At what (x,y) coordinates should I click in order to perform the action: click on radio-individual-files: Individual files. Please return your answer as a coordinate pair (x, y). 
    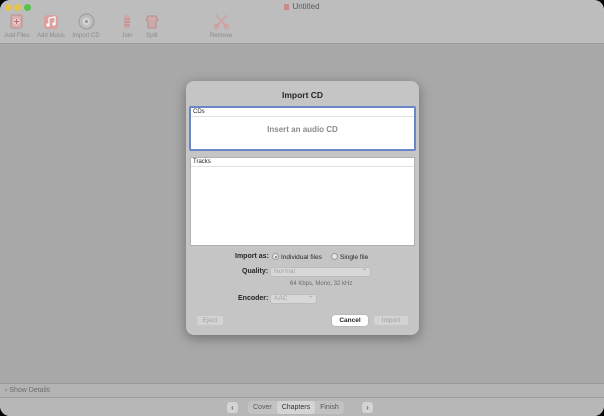
    Looking at the image, I should click on (297, 257).